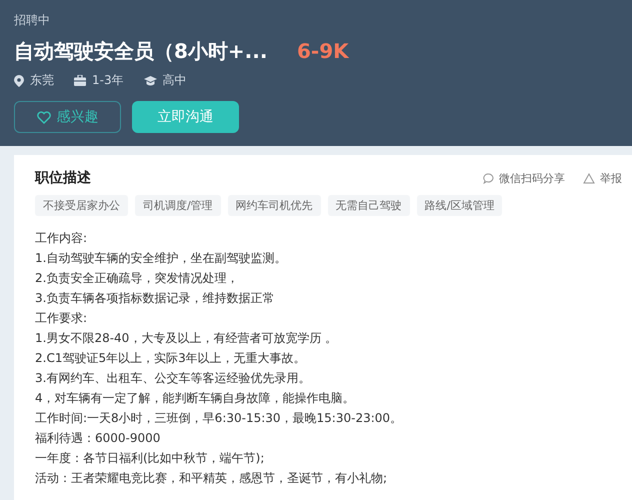 The width and height of the screenshot is (632, 500). Describe the element at coordinates (195, 398) in the screenshot. I see `description-line: 4，对车辆有一定了解，能判断车辆自身故障，能操作电脑。` at that location.